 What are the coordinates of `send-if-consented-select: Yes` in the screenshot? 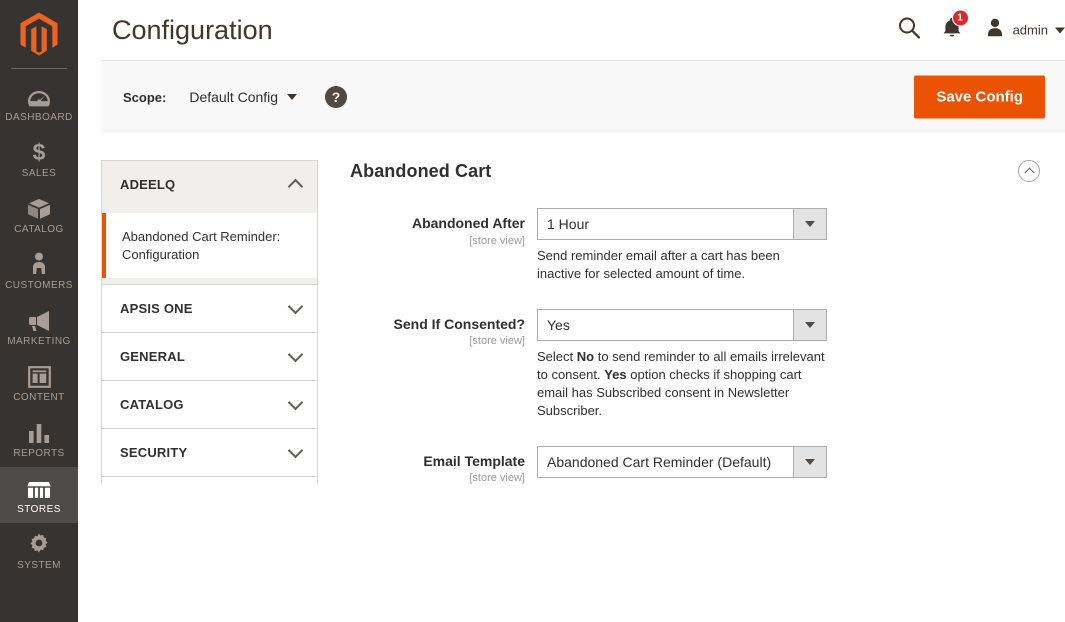 It's located at (682, 324).